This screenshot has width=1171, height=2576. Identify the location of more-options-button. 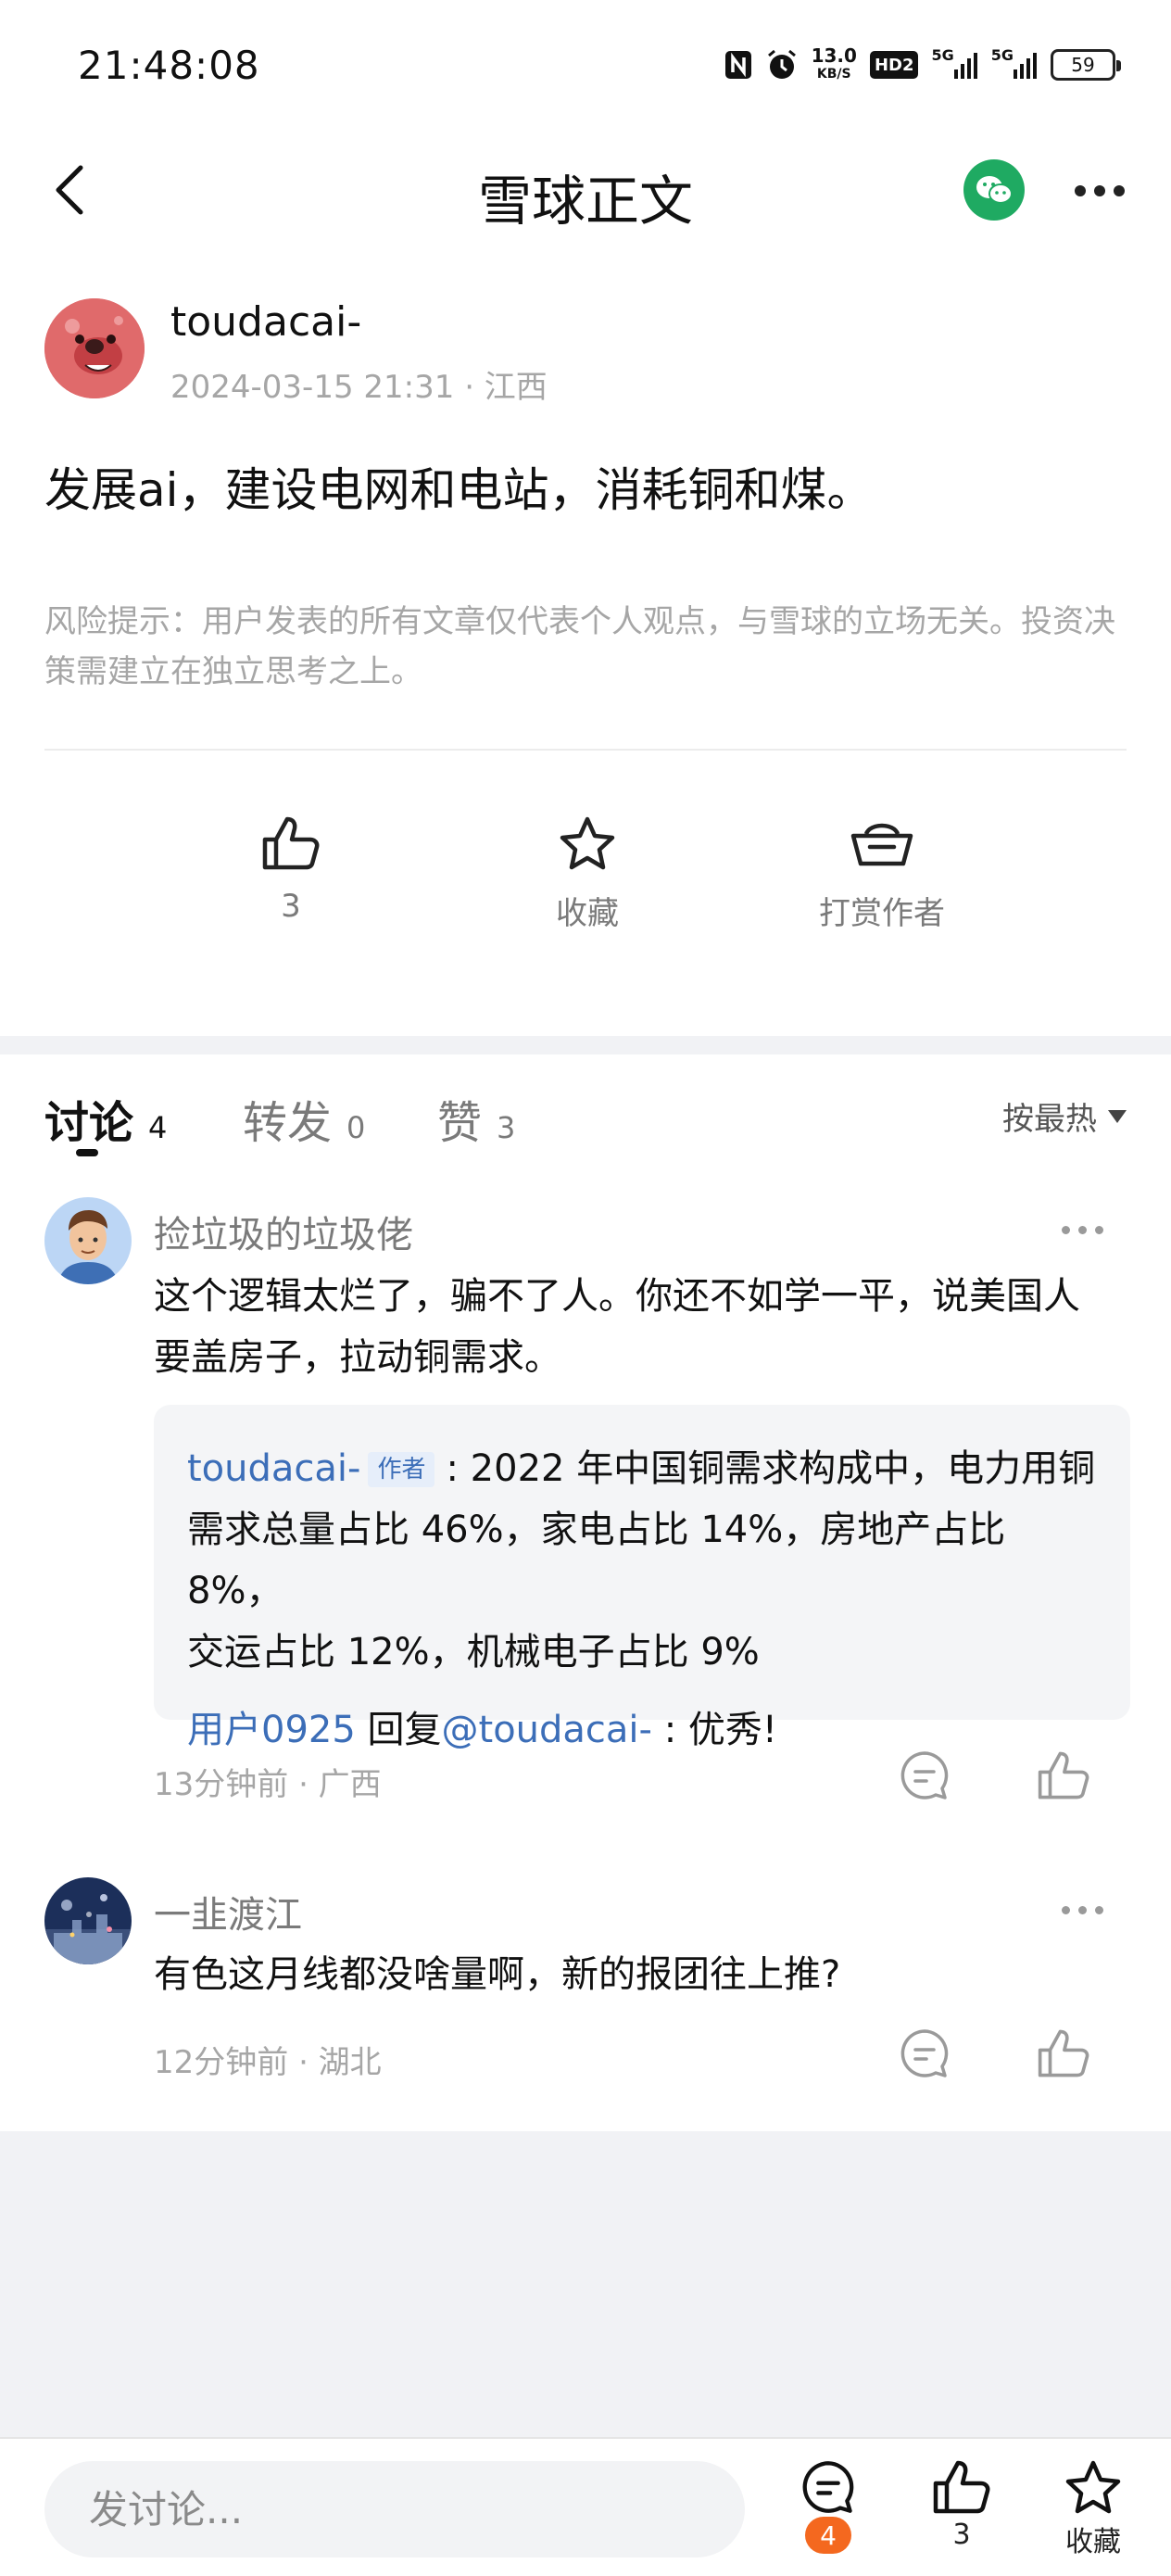
(1100, 191).